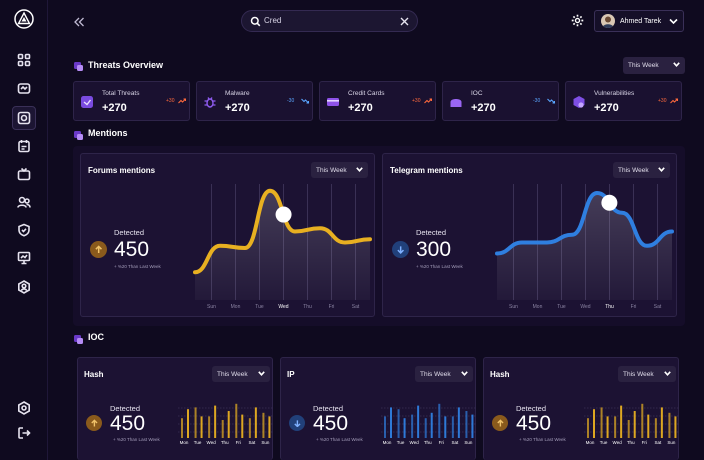 This screenshot has height=460, width=704. What do you see at coordinates (24, 19) in the screenshot?
I see `brand-logo-icon` at bounding box center [24, 19].